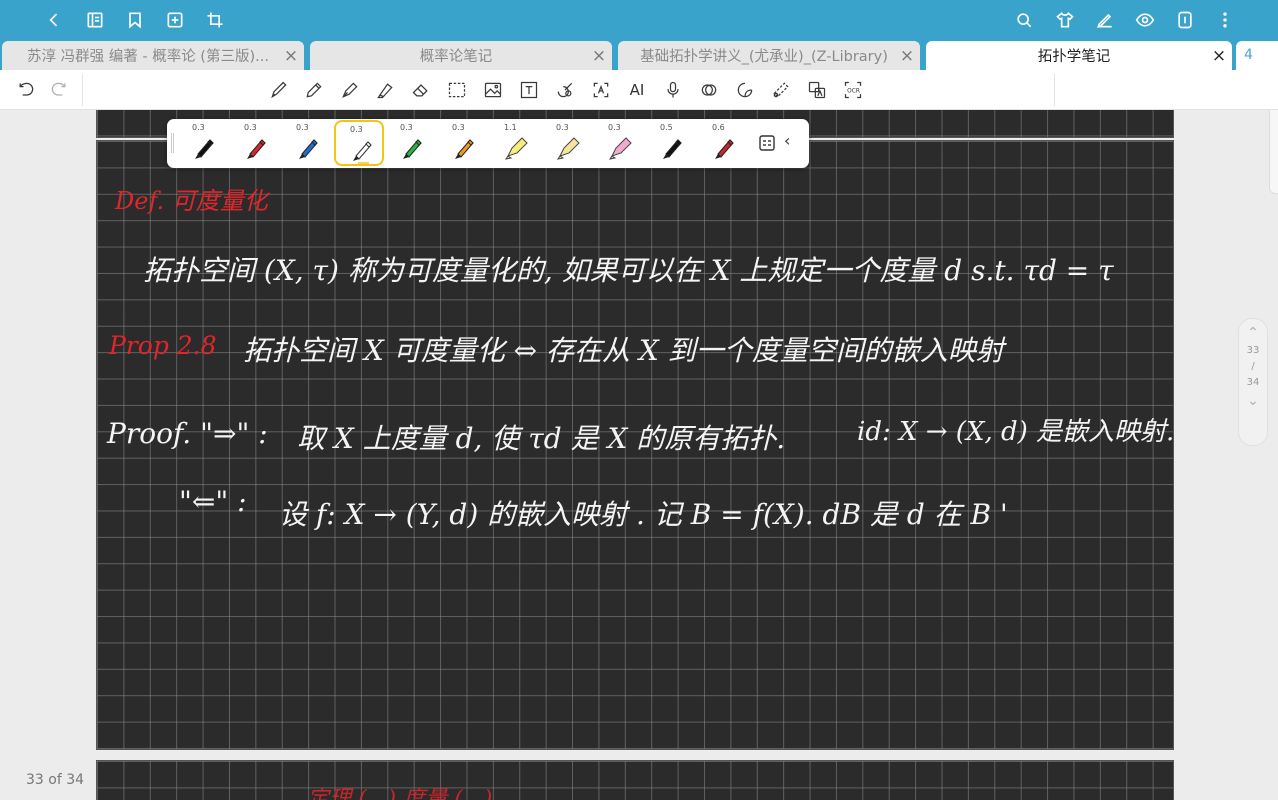 This screenshot has height=800, width=1278. I want to click on tab-probability-notes: 概率论笔记 ×, so click(461, 55).